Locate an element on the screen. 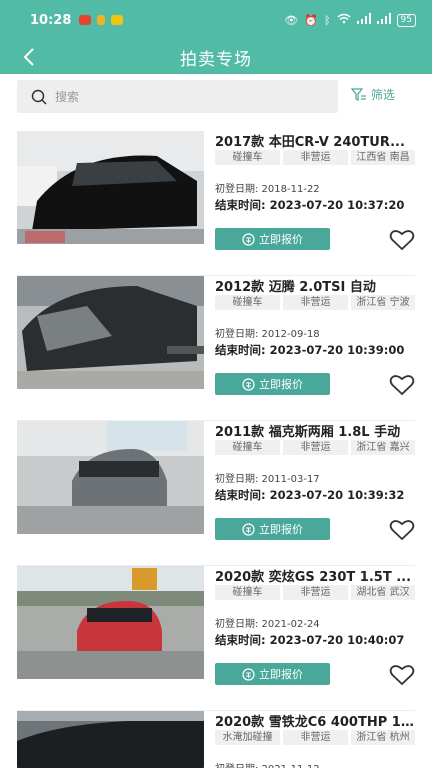  location-tag: 浙江省 宁波 is located at coordinates (383, 302).